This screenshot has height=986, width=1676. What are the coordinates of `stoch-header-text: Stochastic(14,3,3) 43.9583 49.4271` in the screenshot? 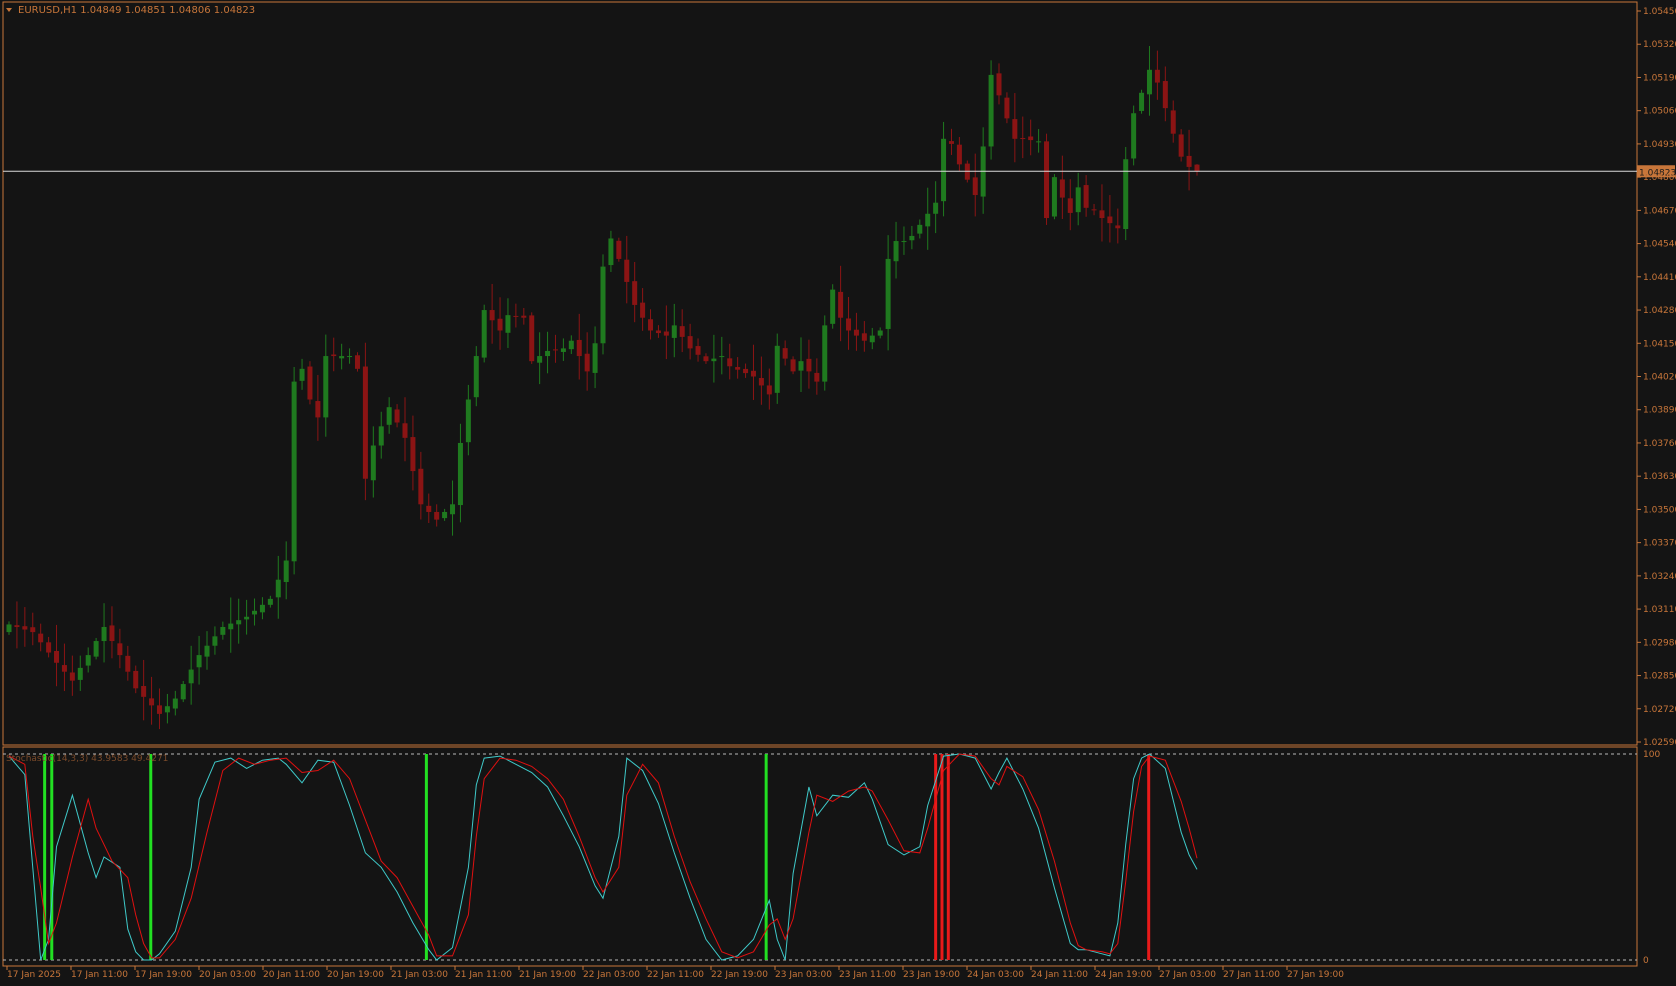 It's located at (87, 759).